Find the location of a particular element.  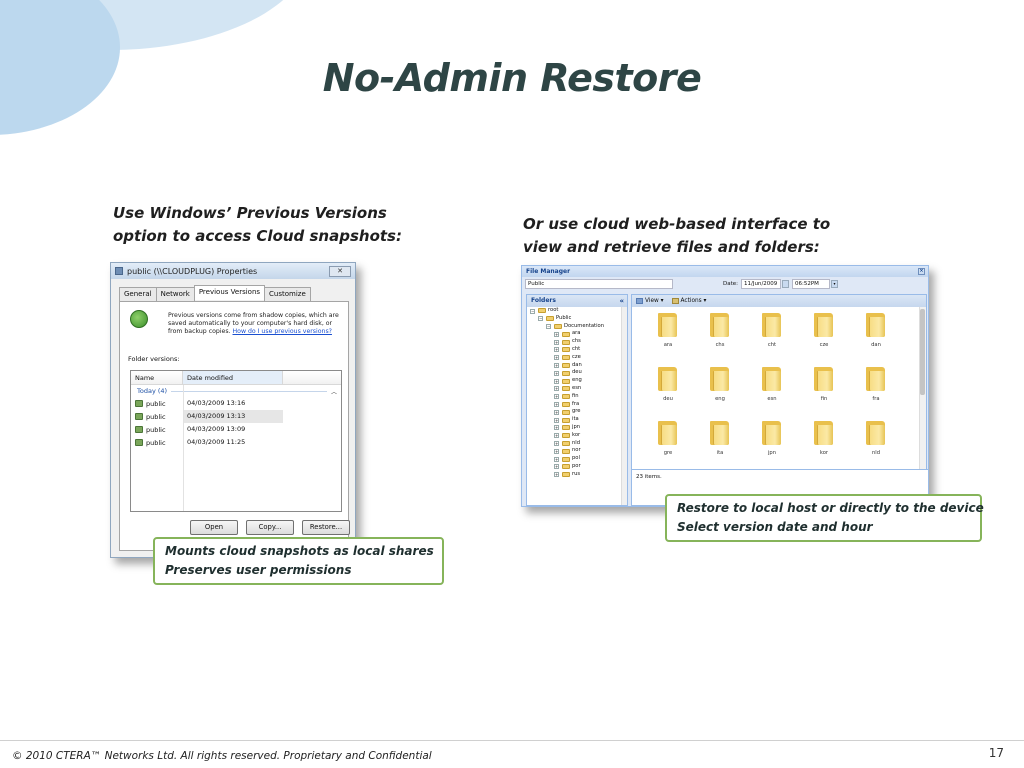

tree-node: + fin is located at coordinates (577, 397).